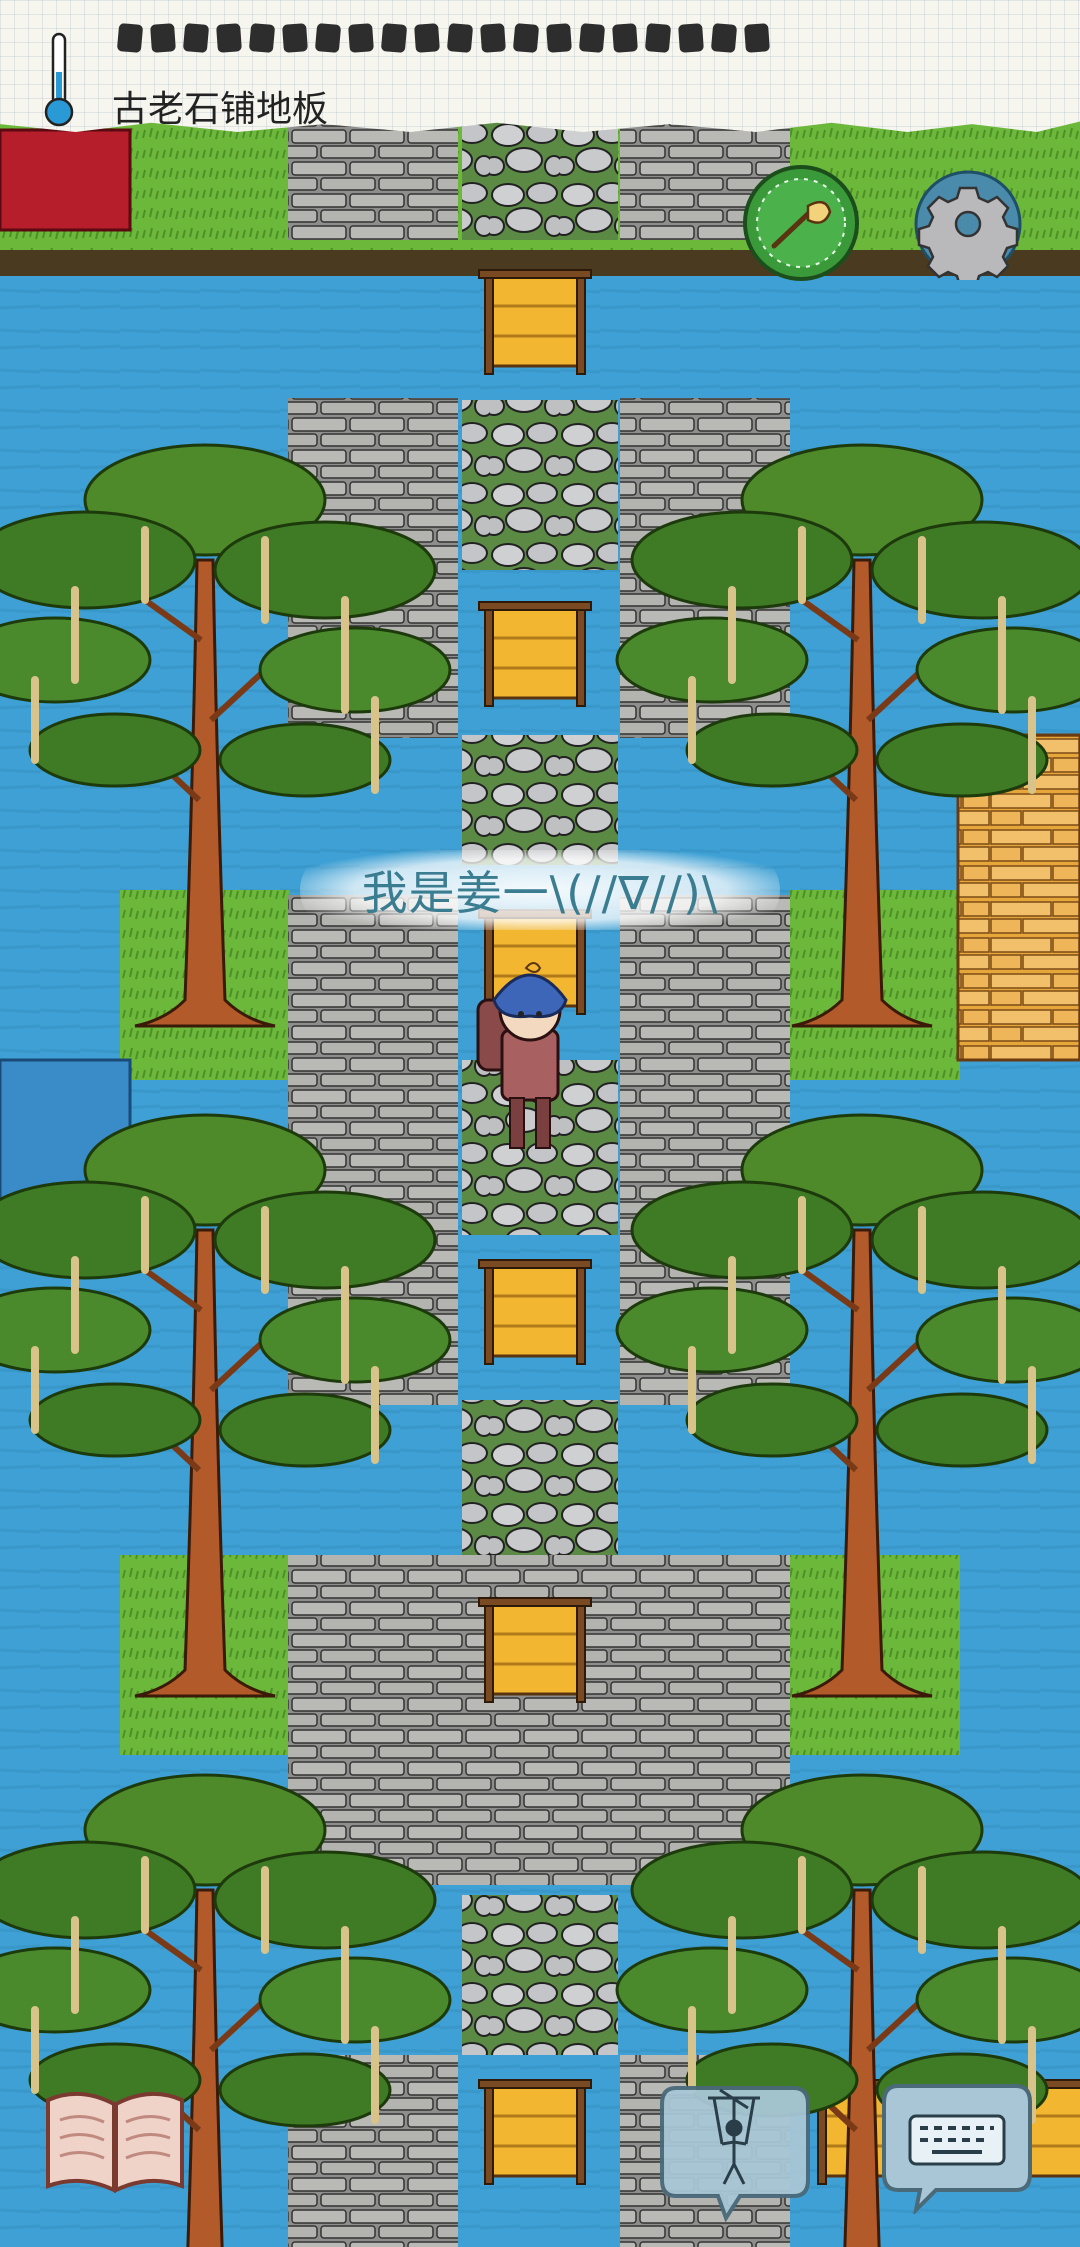 The image size is (1080, 2247). What do you see at coordinates (957, 2140) in the screenshot?
I see `keyboard-icon` at bounding box center [957, 2140].